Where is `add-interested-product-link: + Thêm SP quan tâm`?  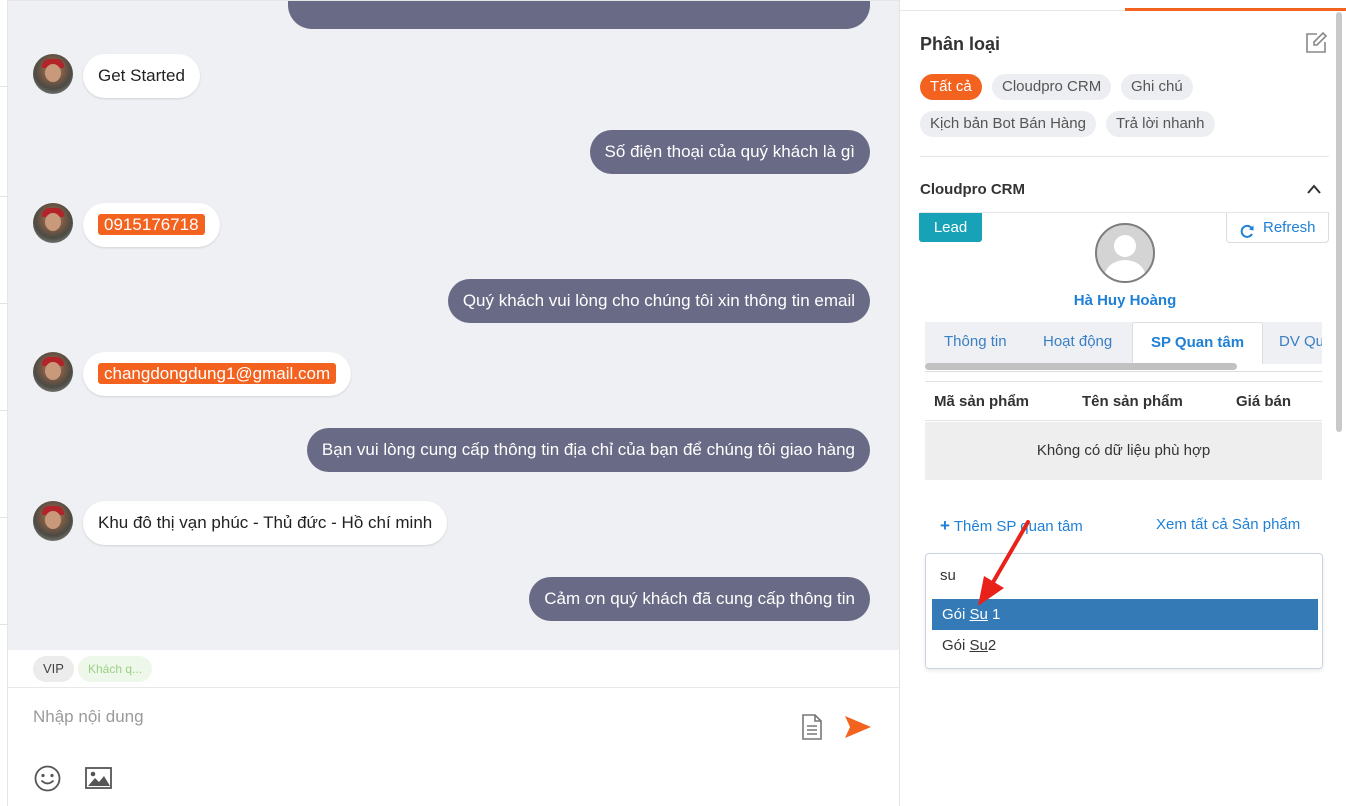
add-interested-product-link: + Thêm SP quan tâm is located at coordinates (1011, 526).